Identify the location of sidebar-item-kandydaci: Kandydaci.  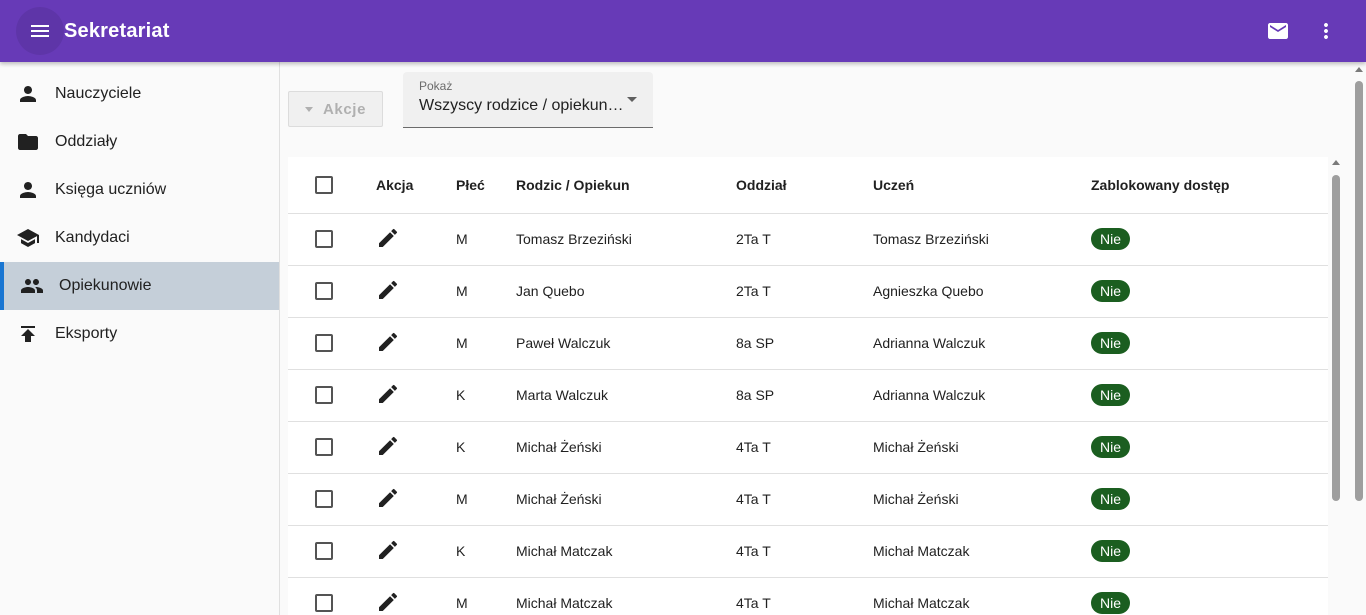
(139, 238).